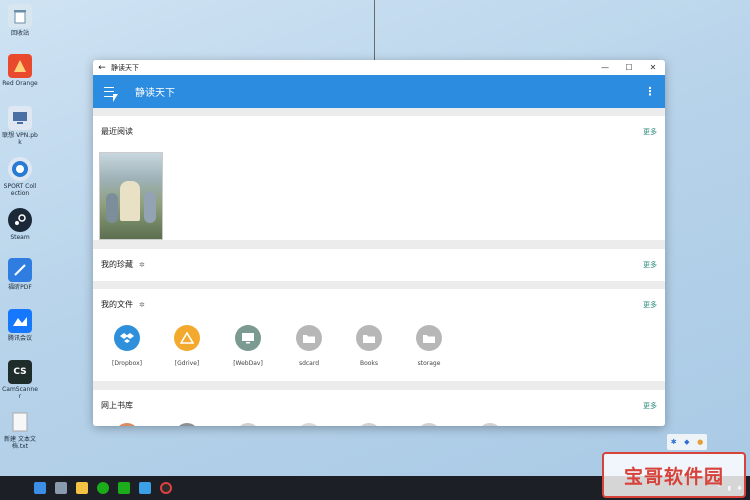  What do you see at coordinates (20, 220) in the screenshot?
I see `steam-icon` at bounding box center [20, 220].